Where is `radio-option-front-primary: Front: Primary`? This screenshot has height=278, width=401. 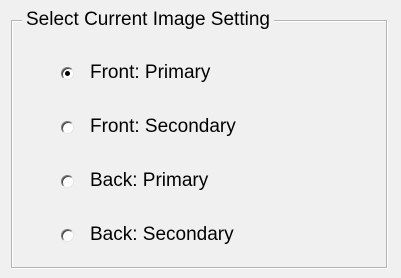 radio-option-front-primary: Front: Primary is located at coordinates (135, 73).